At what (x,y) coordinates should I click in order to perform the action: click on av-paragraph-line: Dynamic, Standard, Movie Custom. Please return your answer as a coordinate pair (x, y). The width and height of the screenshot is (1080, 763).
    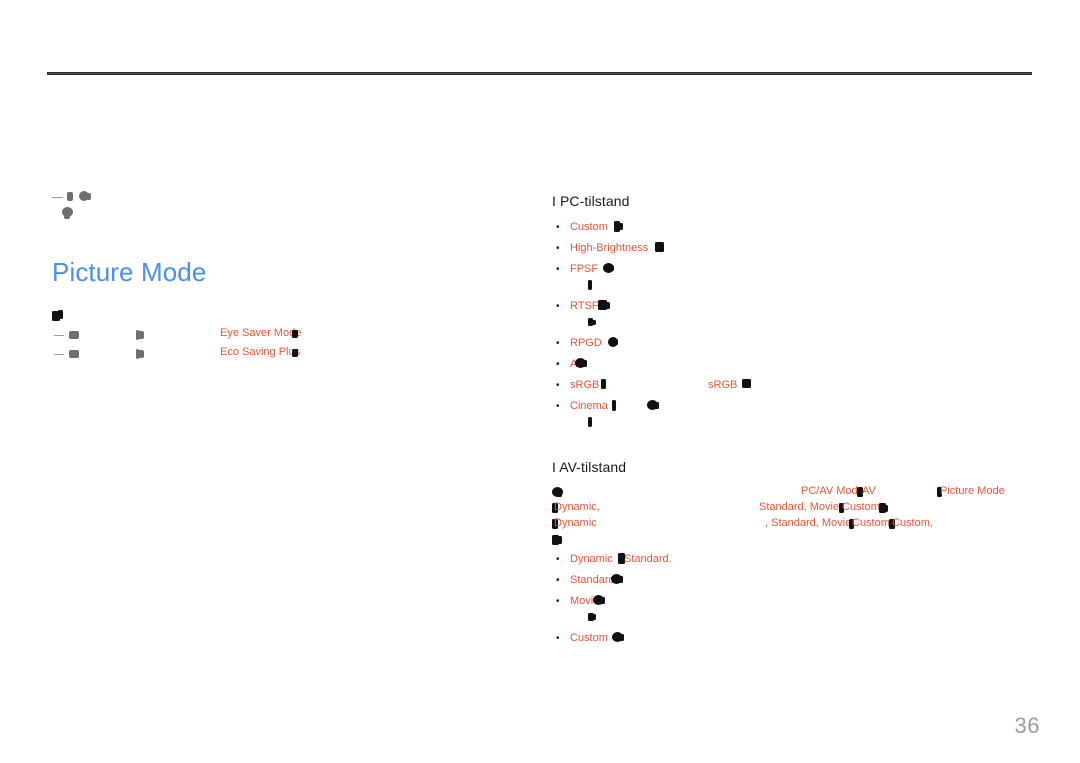
    Looking at the image, I should click on (802, 509).